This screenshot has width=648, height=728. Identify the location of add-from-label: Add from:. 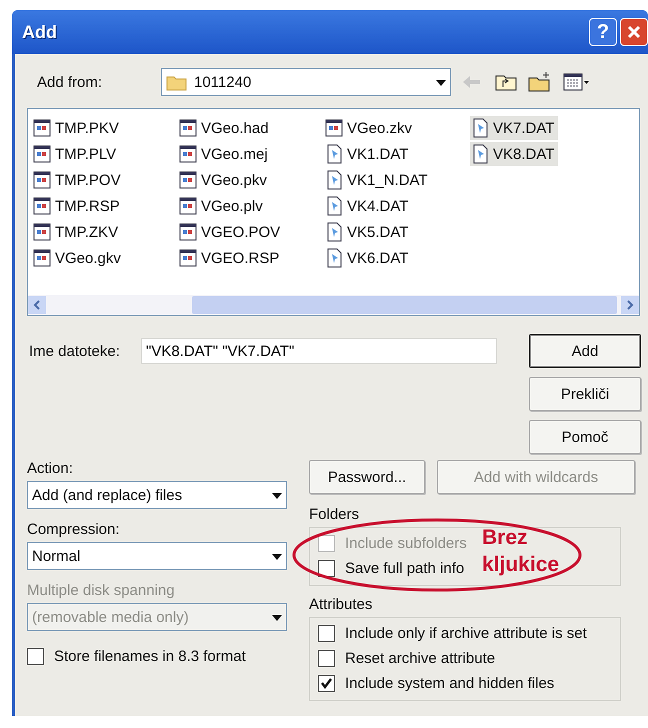
(70, 82).